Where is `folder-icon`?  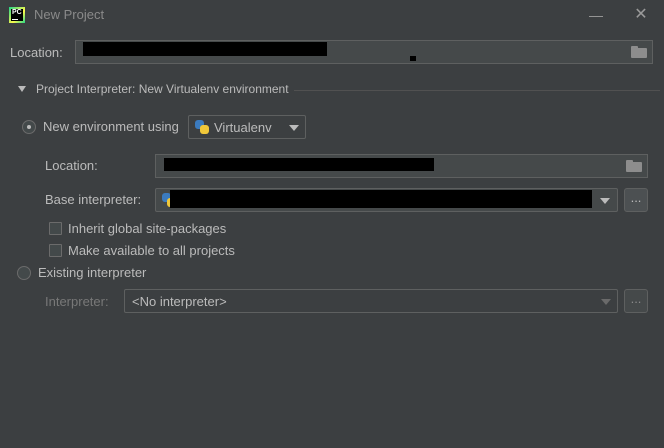 folder-icon is located at coordinates (639, 52).